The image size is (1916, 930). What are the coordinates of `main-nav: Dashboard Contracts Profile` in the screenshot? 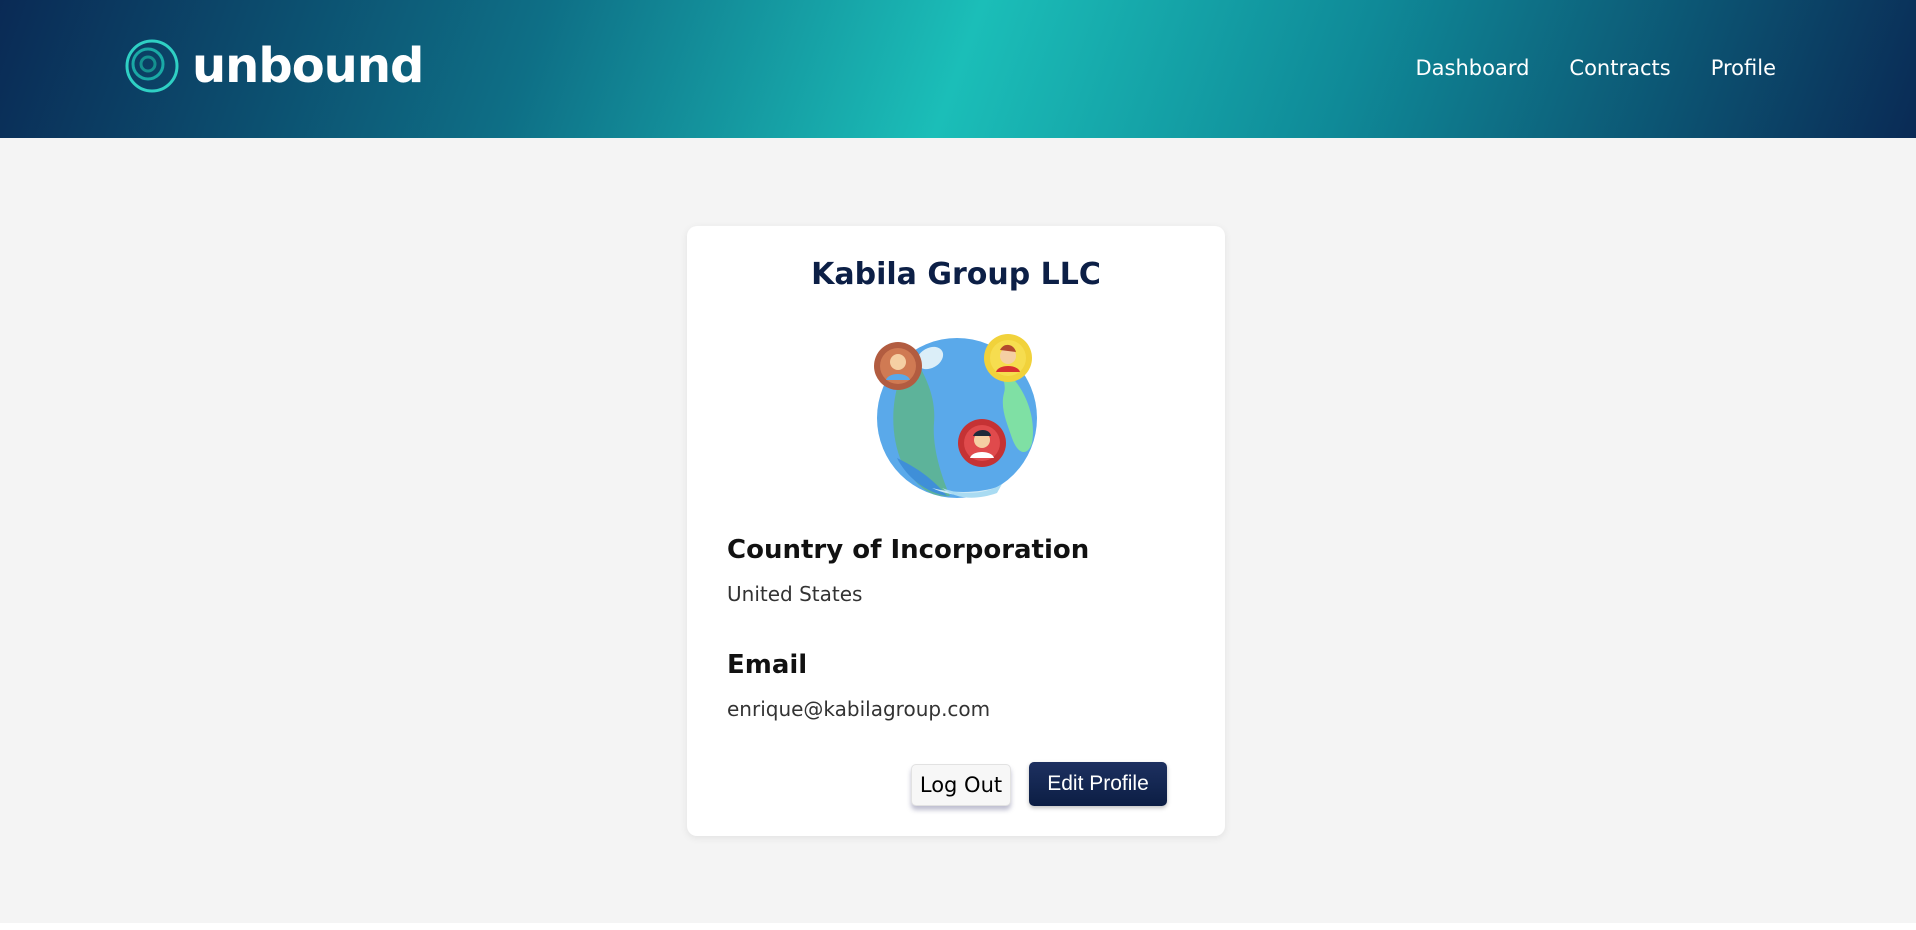 It's located at (1595, 68).